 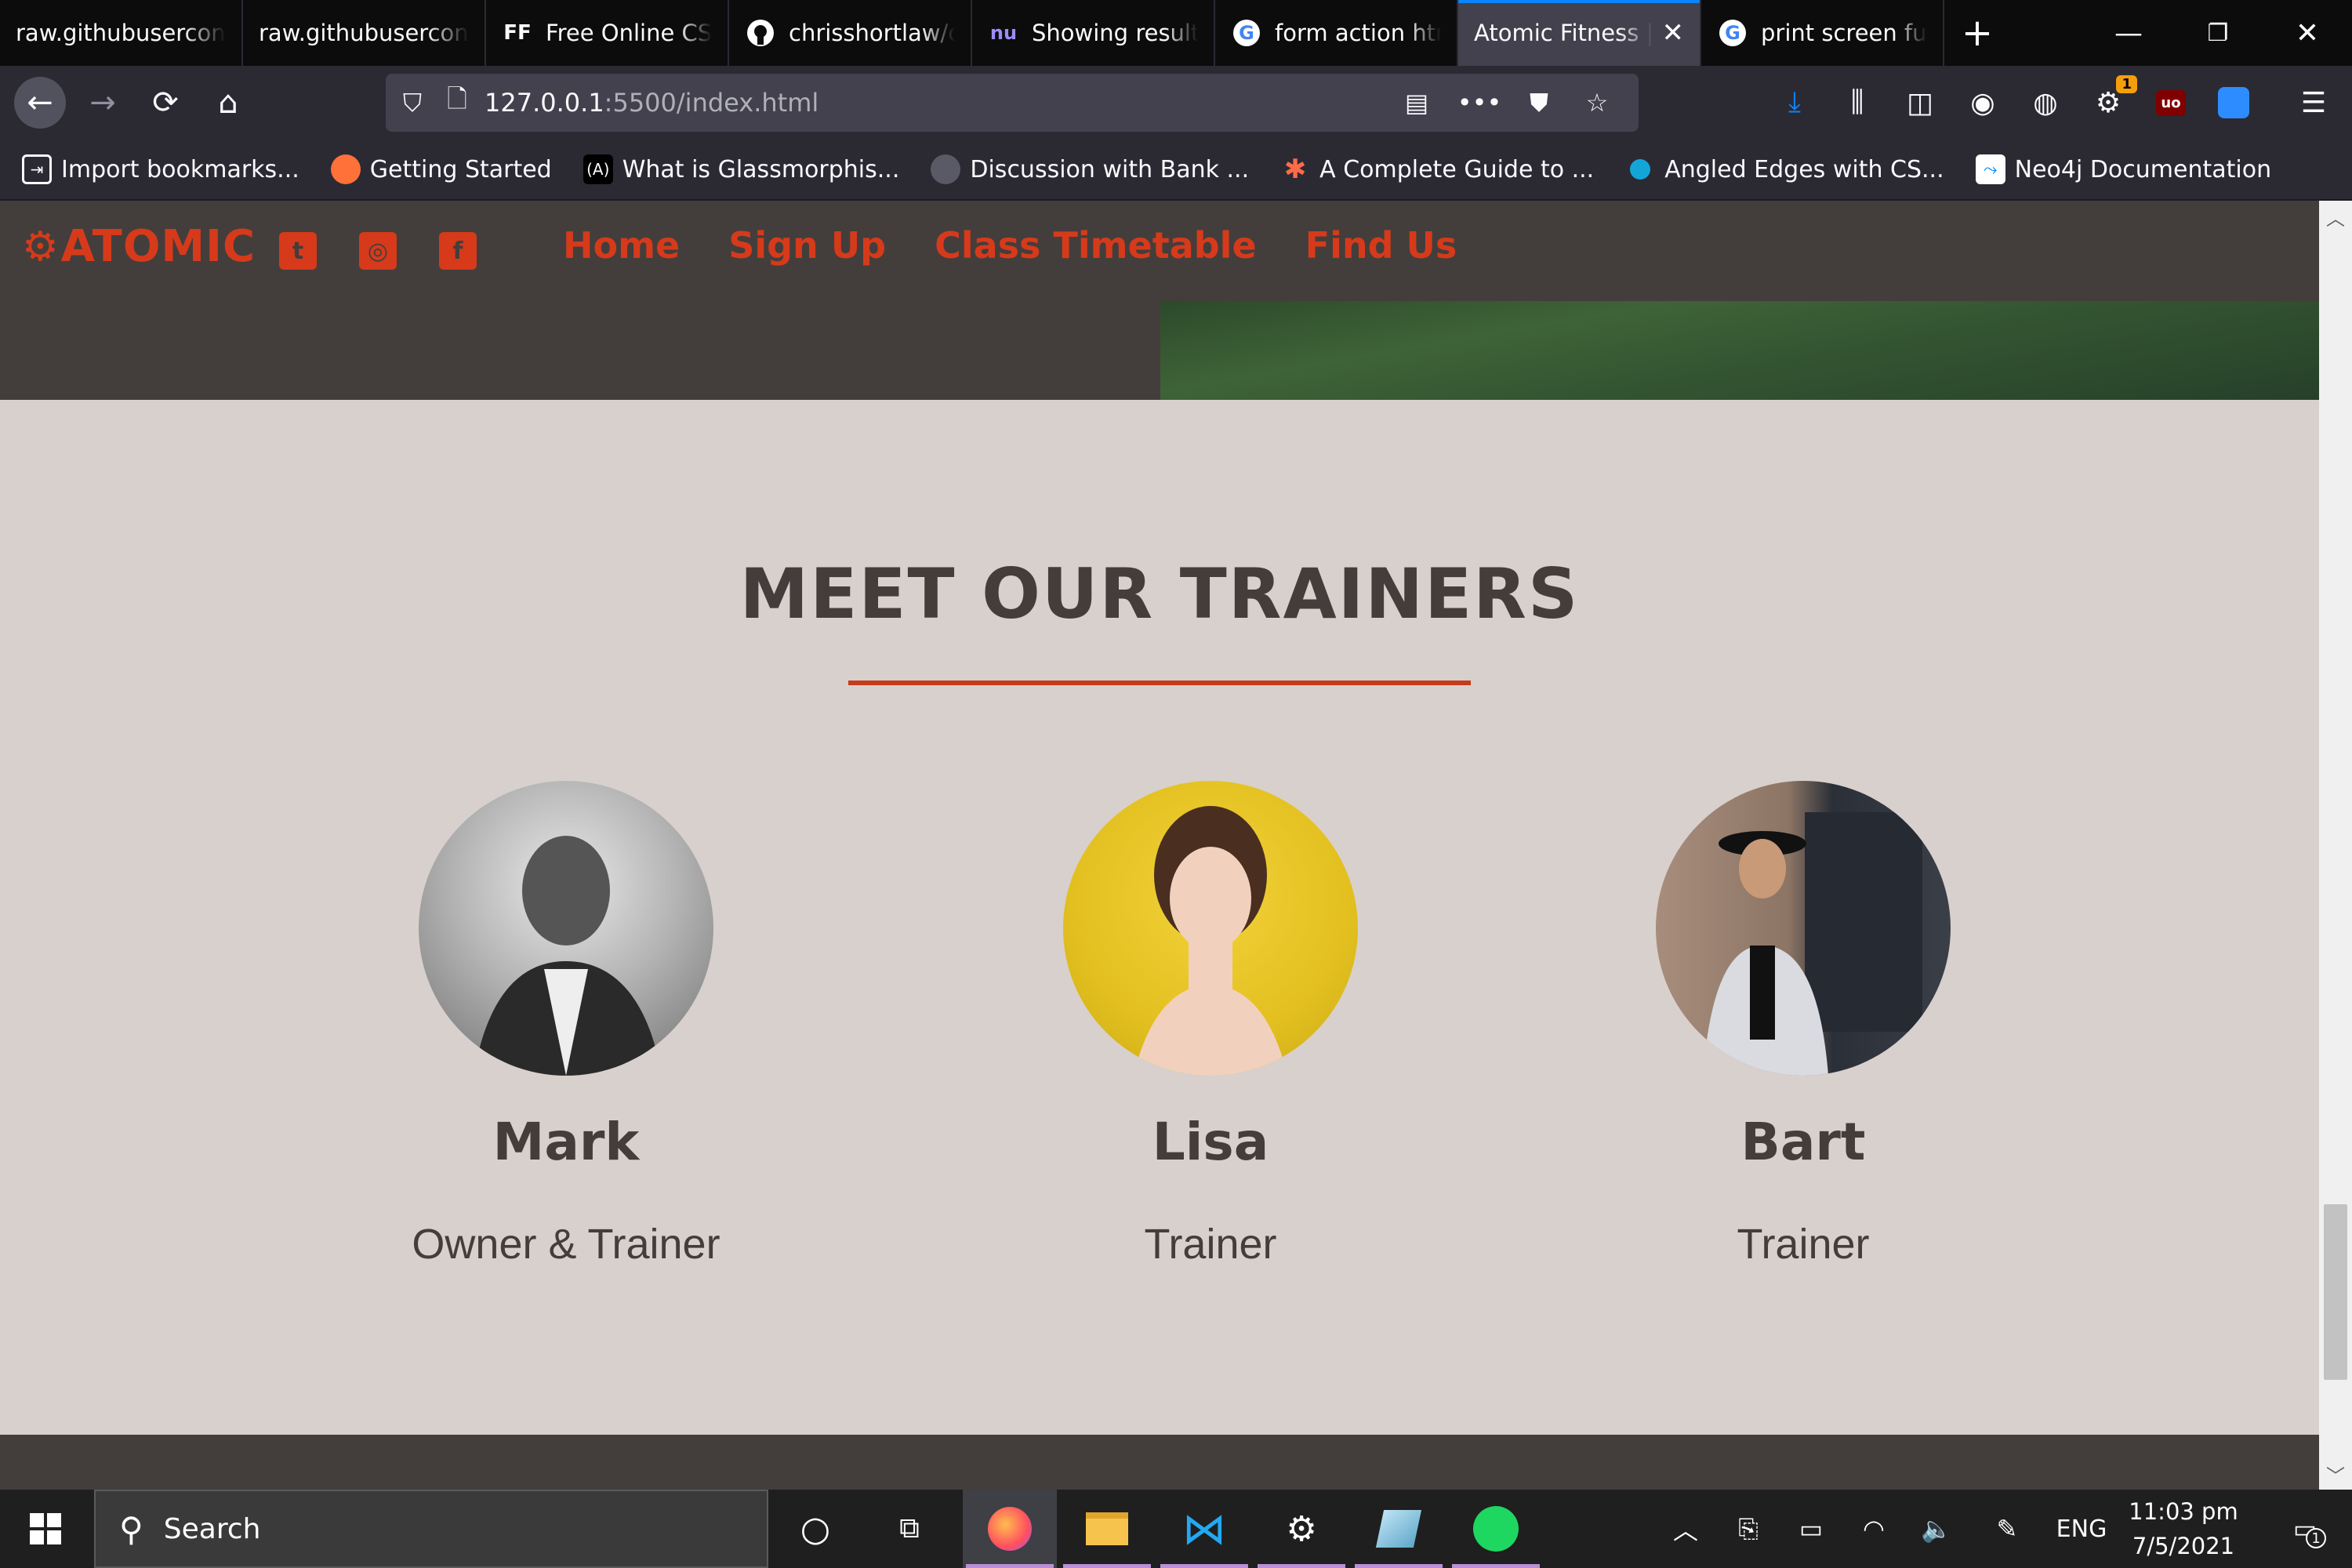 What do you see at coordinates (441, 169) in the screenshot?
I see `bookmark-getting-started: Getting Started` at bounding box center [441, 169].